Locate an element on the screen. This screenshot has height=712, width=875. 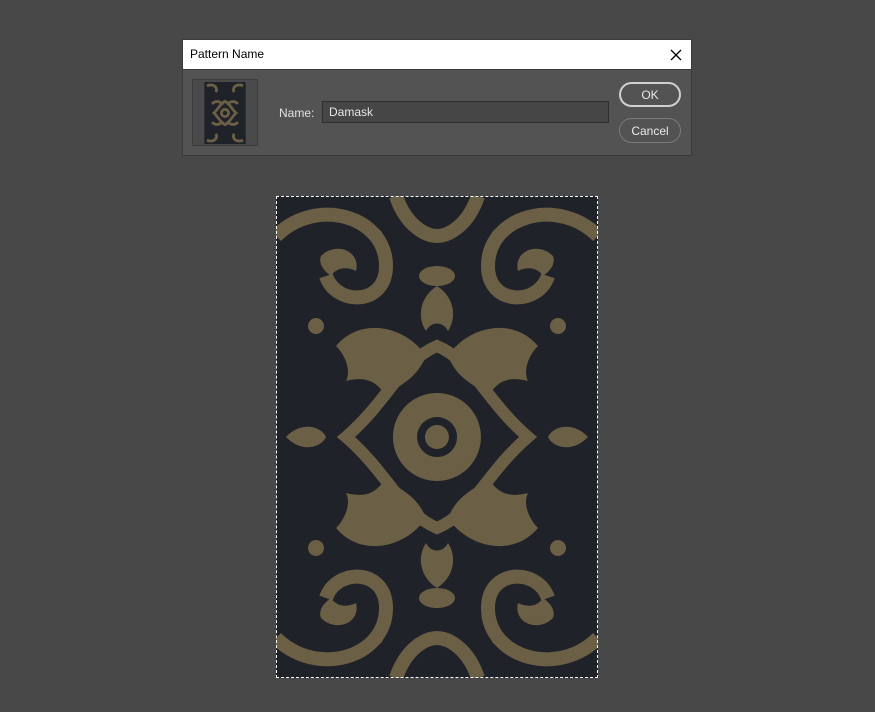
ok-button: OK is located at coordinates (650, 94).